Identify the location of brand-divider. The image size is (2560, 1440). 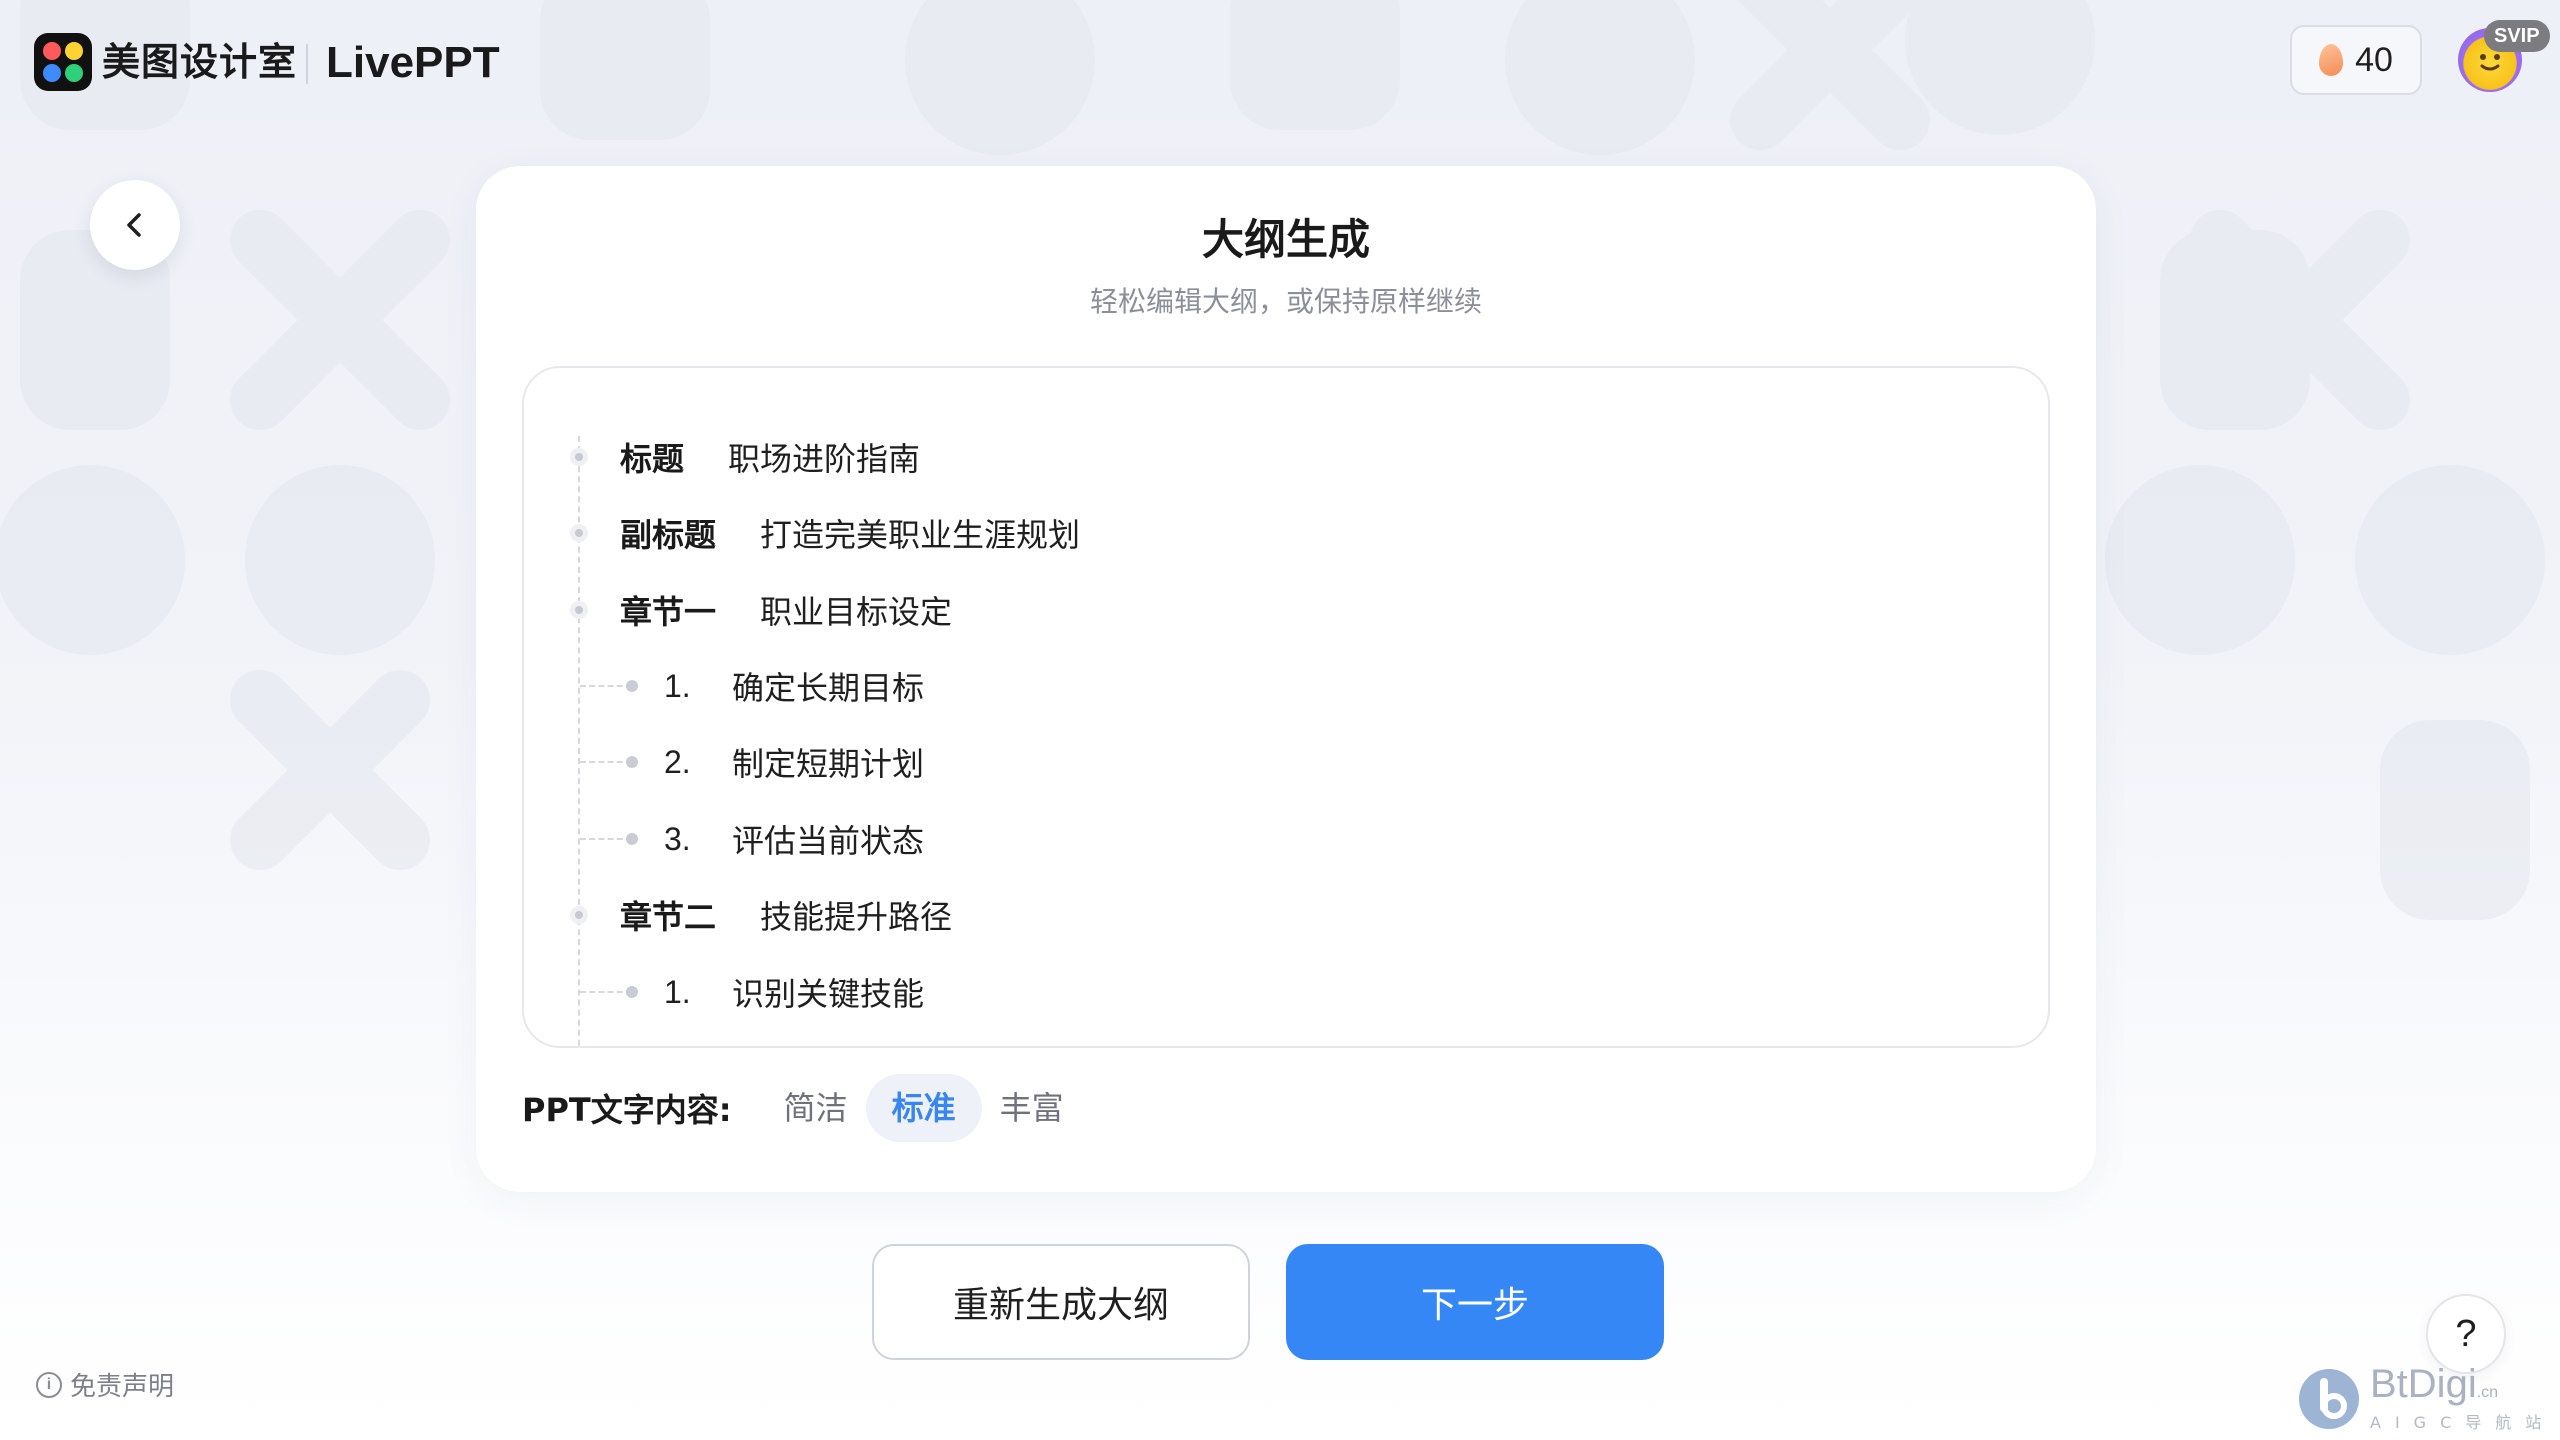
(307, 64).